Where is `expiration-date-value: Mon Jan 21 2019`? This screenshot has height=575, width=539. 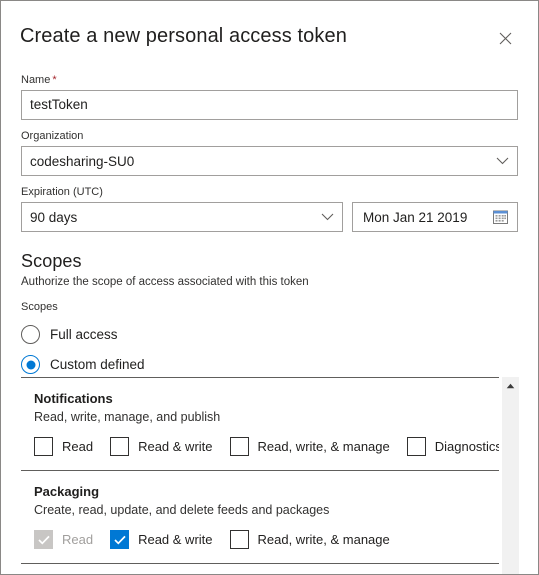
expiration-date-value: Mon Jan 21 2019 is located at coordinates (415, 217).